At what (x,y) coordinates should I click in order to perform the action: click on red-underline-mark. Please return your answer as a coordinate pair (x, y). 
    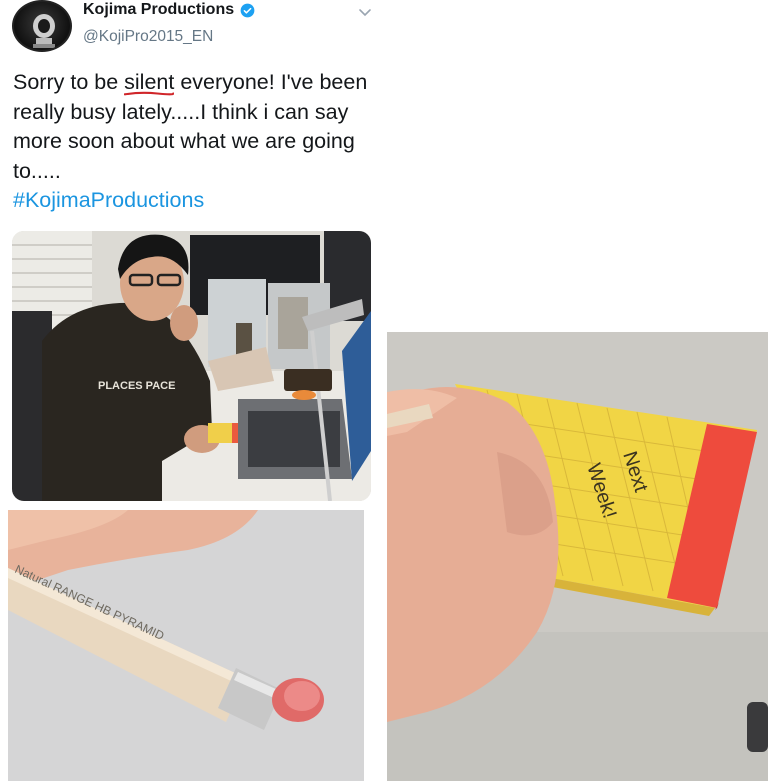
    Looking at the image, I should click on (149, 93).